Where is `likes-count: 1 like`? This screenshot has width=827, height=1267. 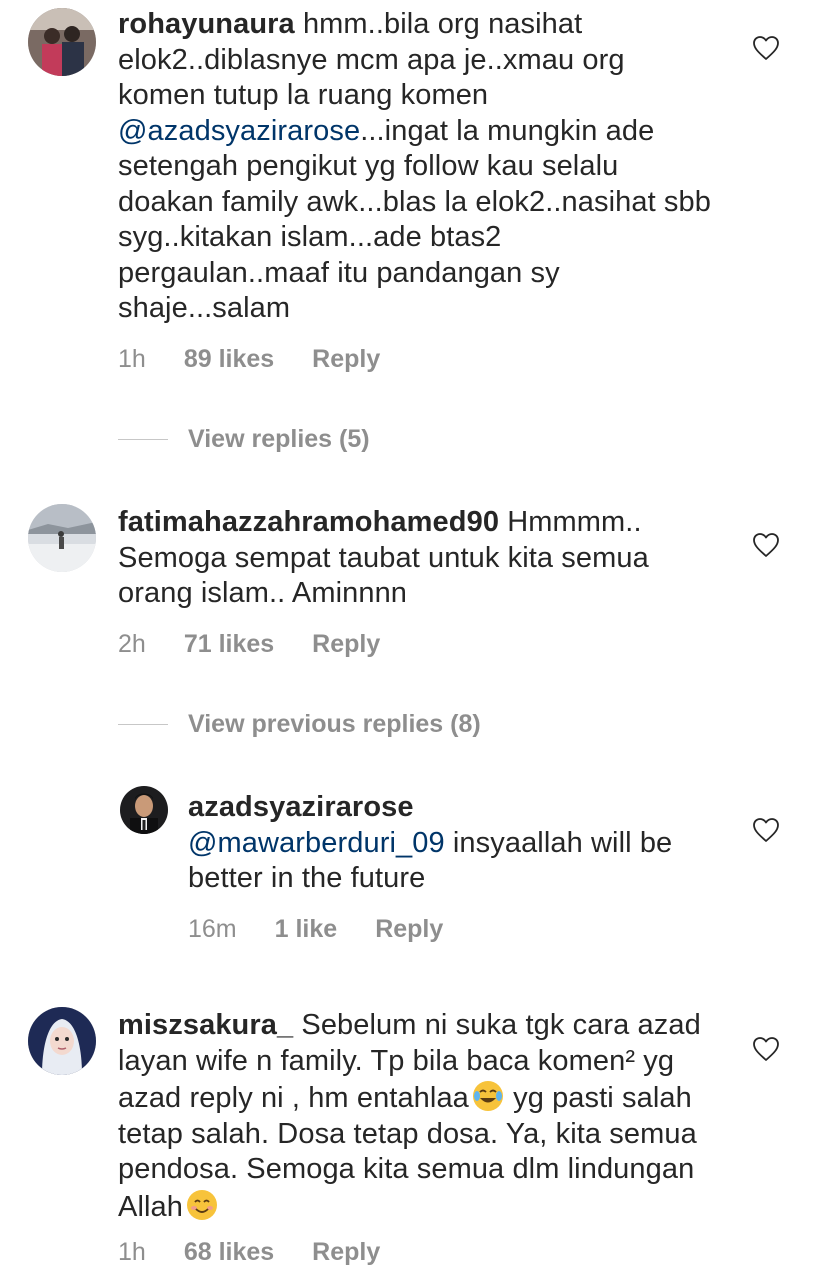
likes-count: 1 like is located at coordinates (306, 929).